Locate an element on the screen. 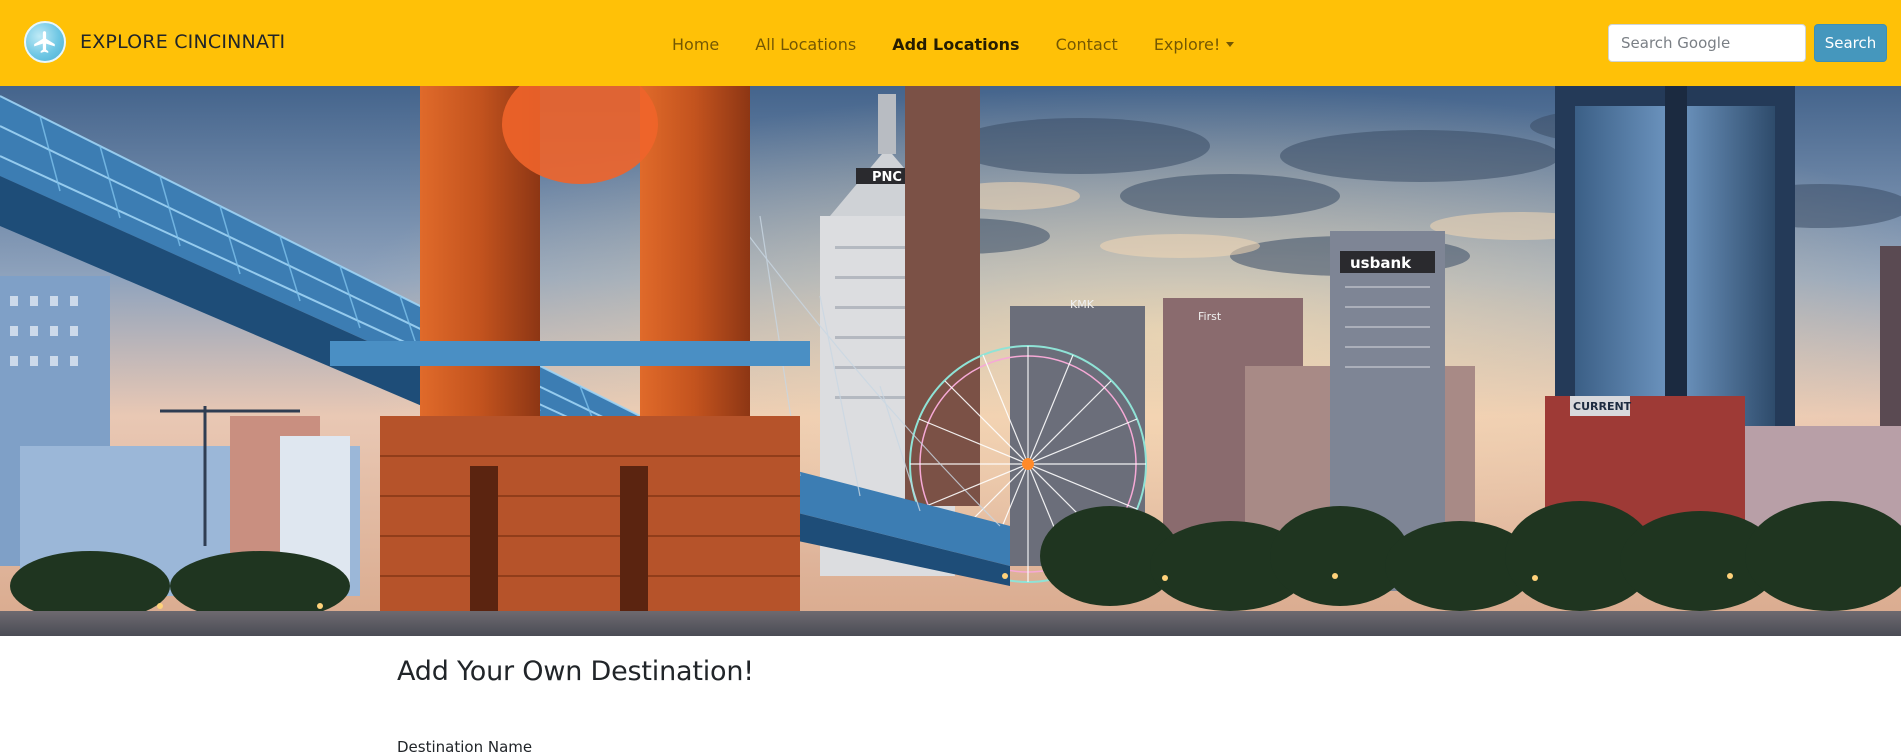 This screenshot has height=756, width=1901. kmk-sign: KMK is located at coordinates (1082, 304).